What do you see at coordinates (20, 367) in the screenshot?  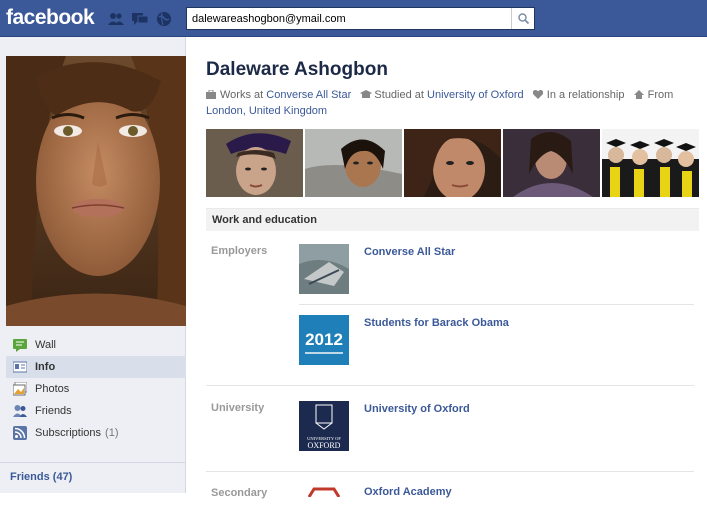 I see `info-icon` at bounding box center [20, 367].